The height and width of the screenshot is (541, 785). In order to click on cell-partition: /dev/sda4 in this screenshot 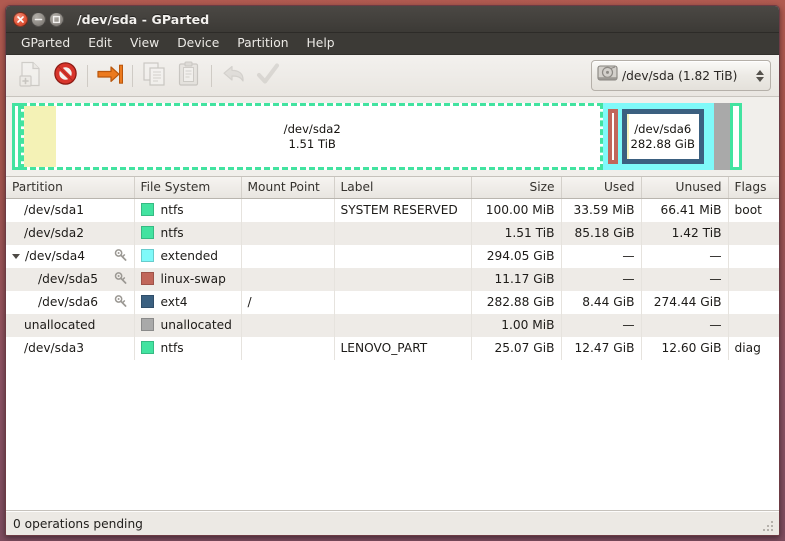, I will do `click(70, 256)`.